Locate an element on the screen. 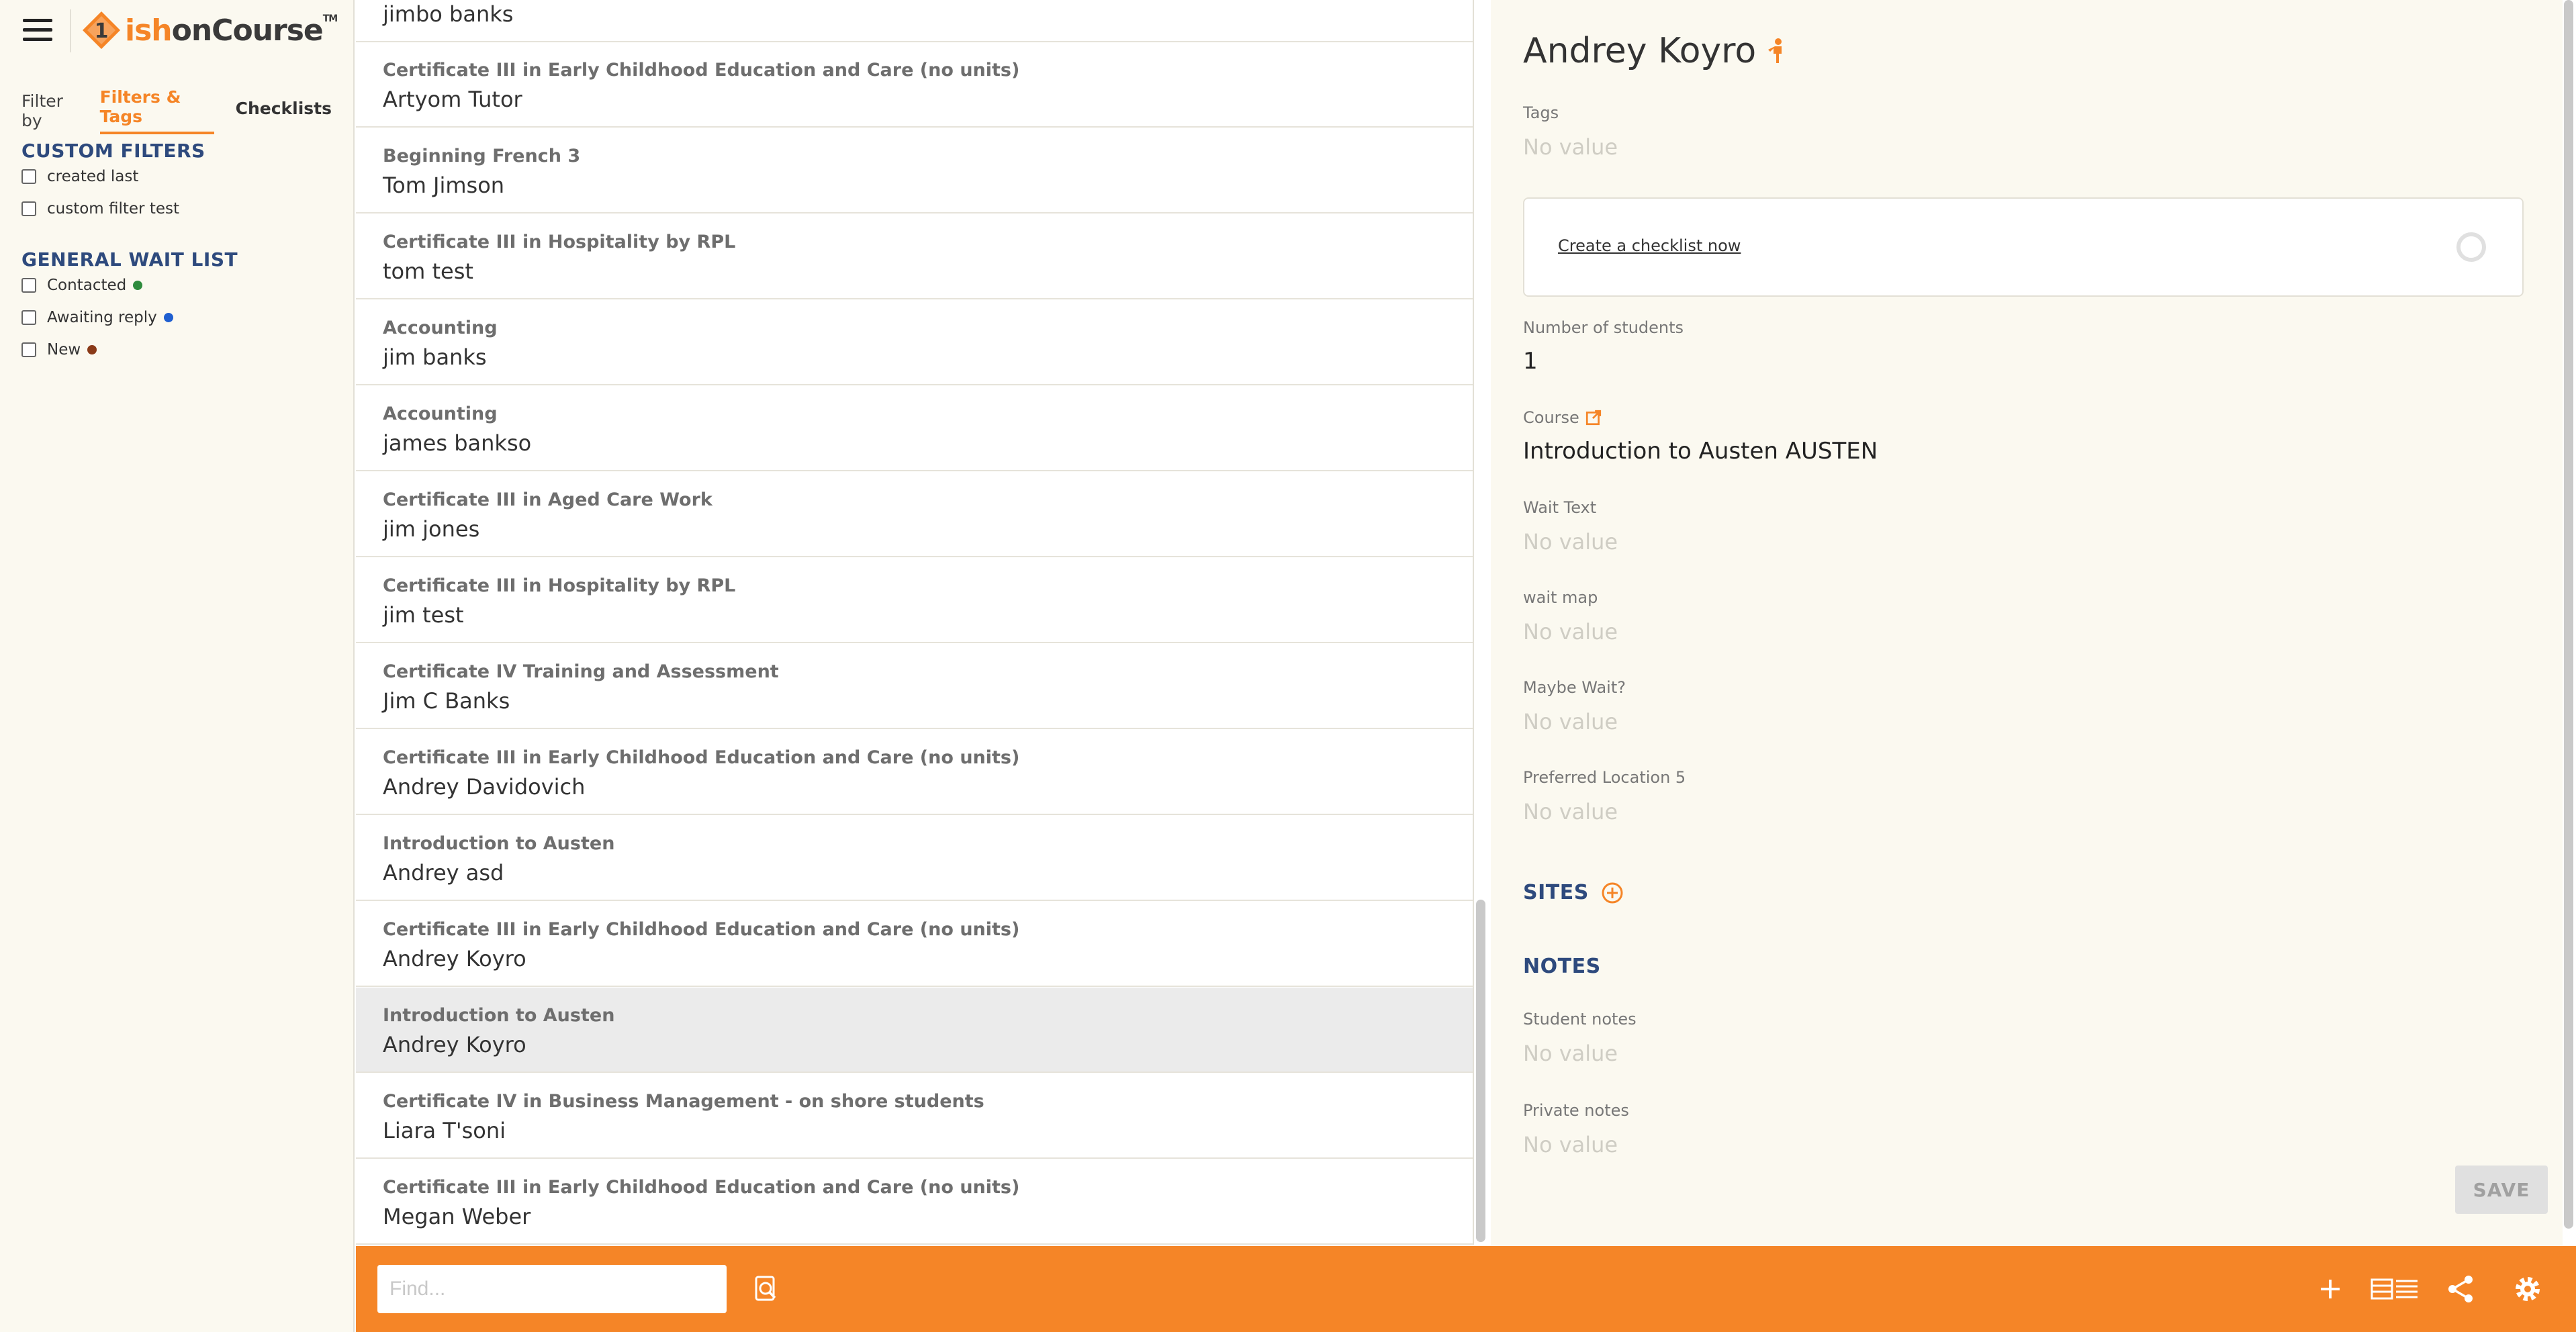 This screenshot has width=2576, height=1332. list-item: Accounting jim banks is located at coordinates (914, 342).